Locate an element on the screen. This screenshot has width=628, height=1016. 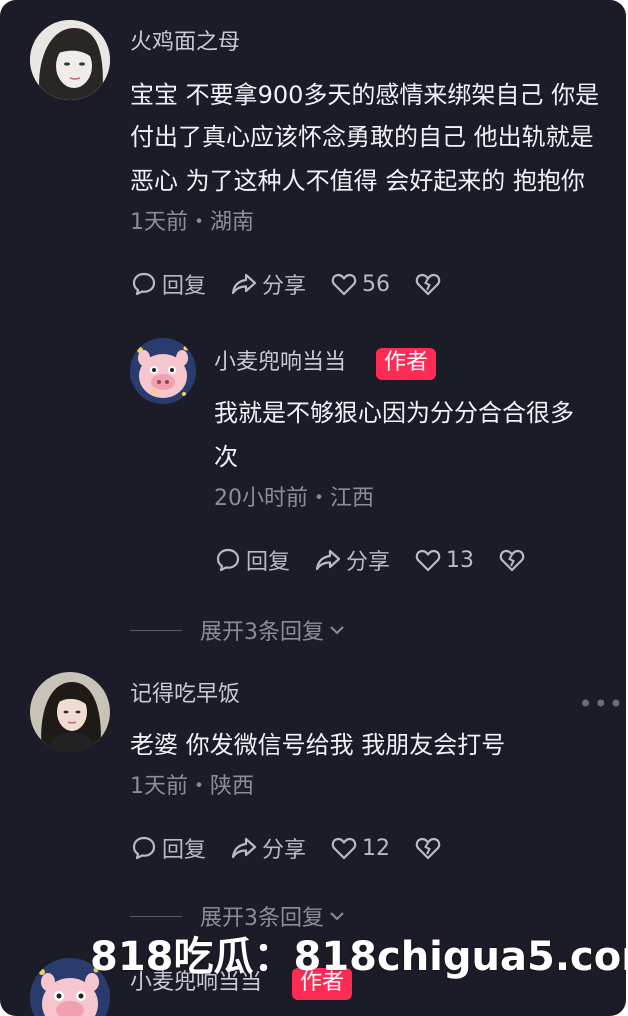
comment-meta: 1天前・湖南 is located at coordinates (192, 222).